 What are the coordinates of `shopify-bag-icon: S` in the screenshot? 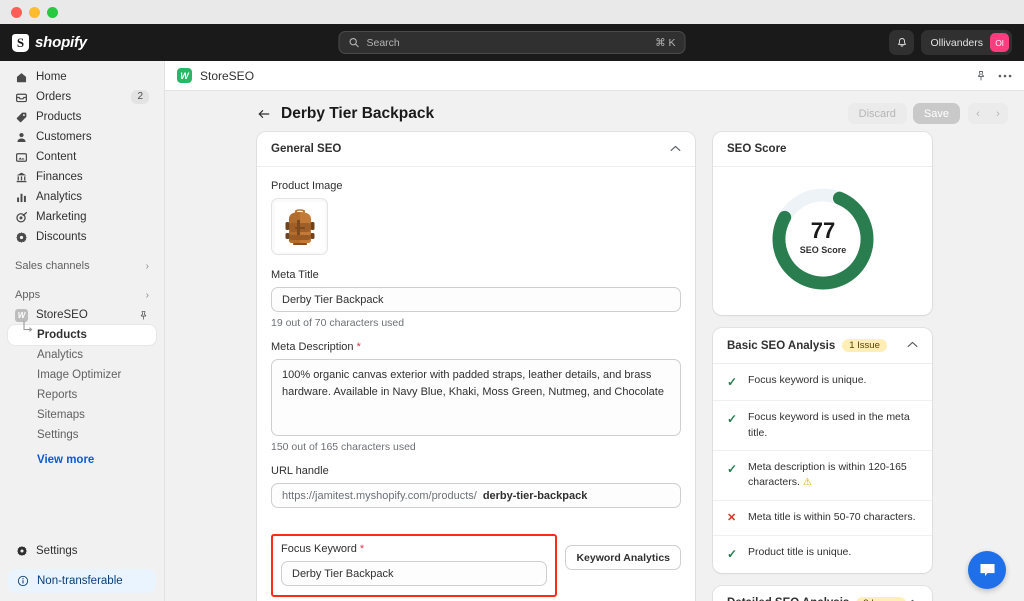 It's located at (20, 42).